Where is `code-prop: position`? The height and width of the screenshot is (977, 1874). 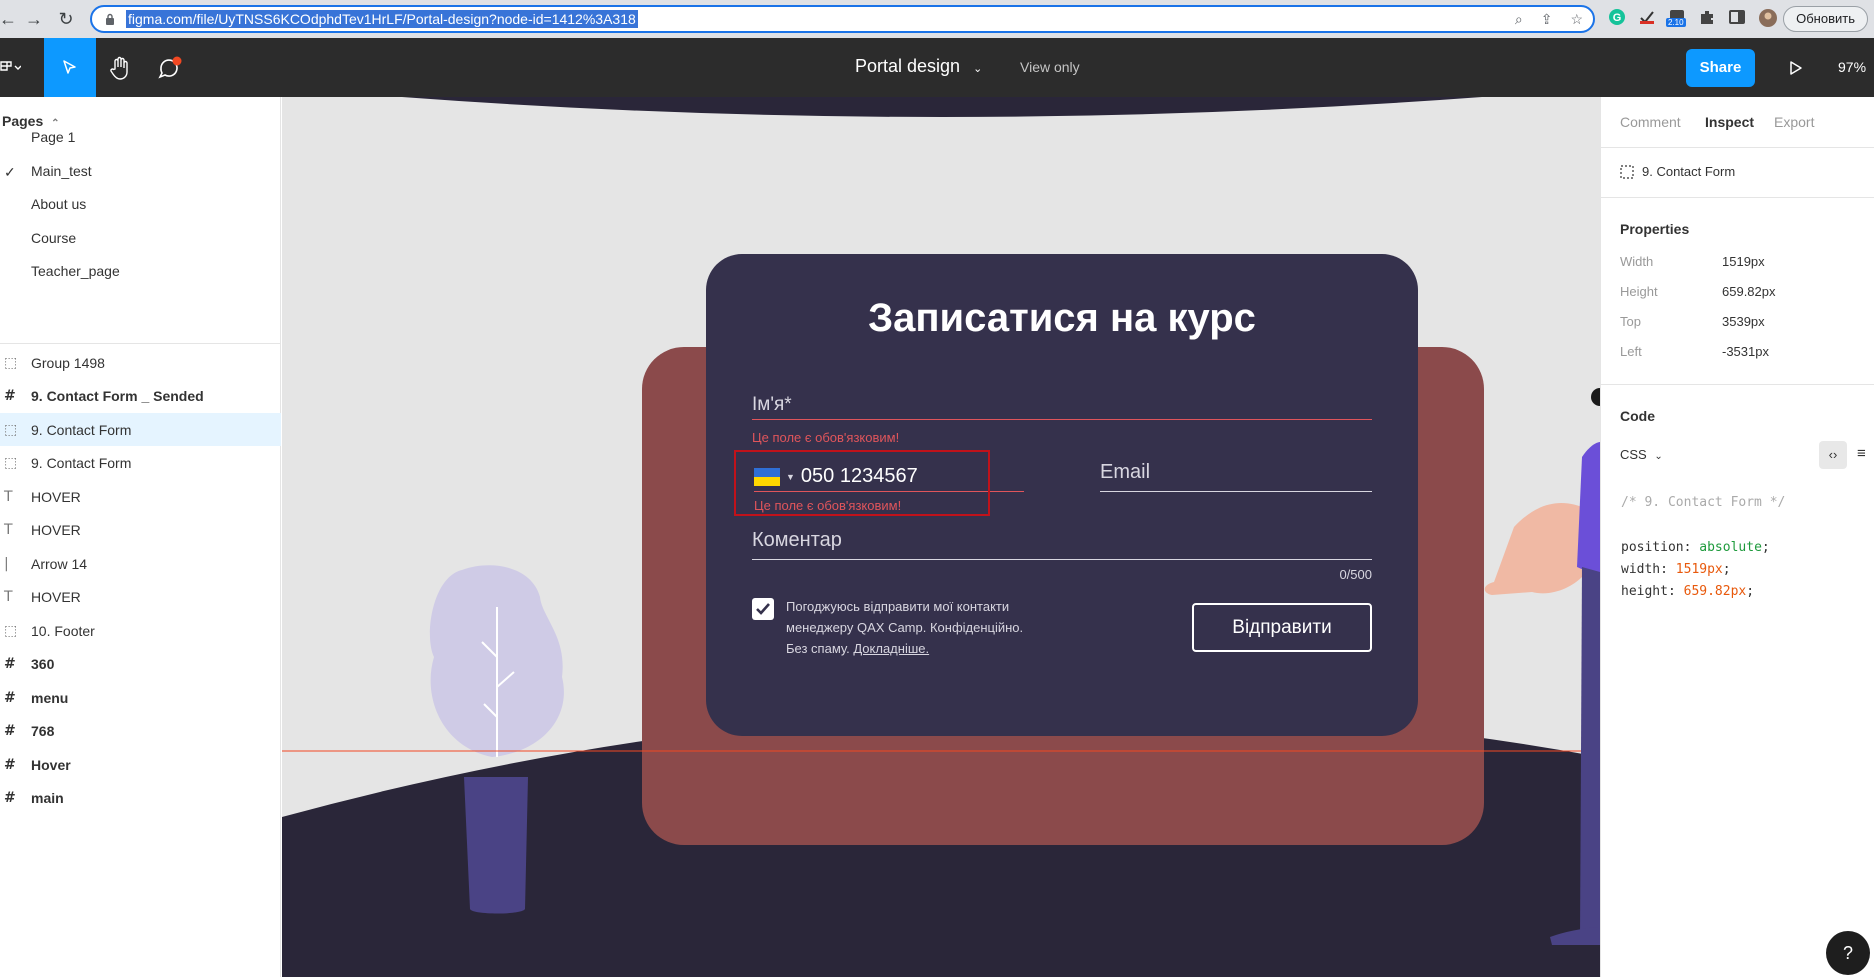 code-prop: position is located at coordinates (1652, 547).